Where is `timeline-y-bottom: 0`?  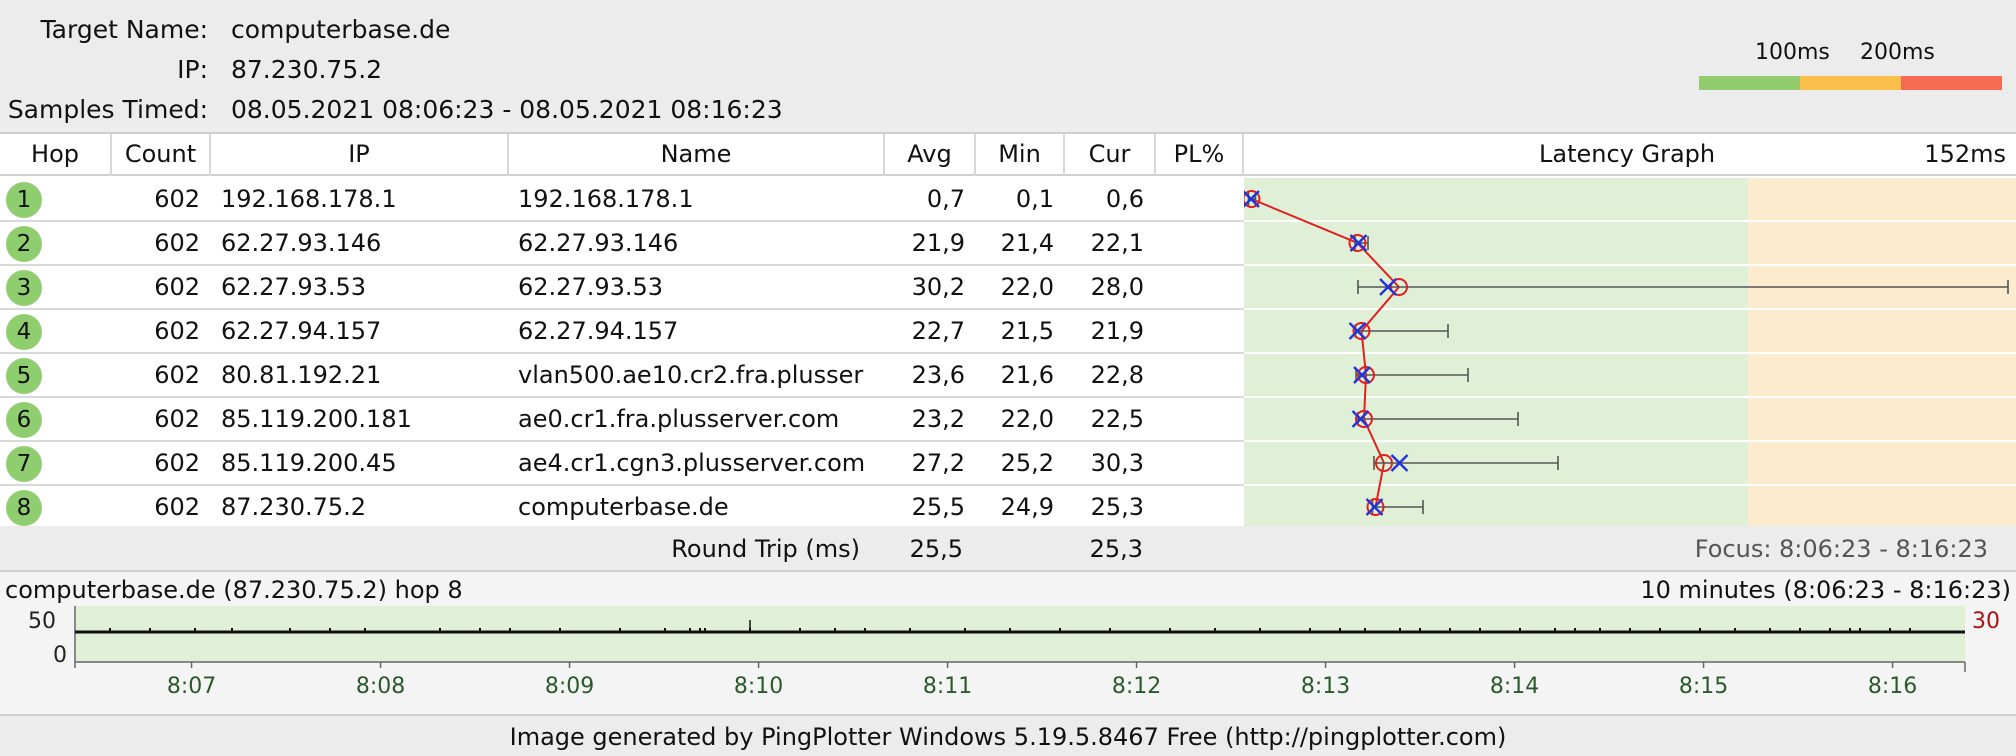 timeline-y-bottom: 0 is located at coordinates (60, 655).